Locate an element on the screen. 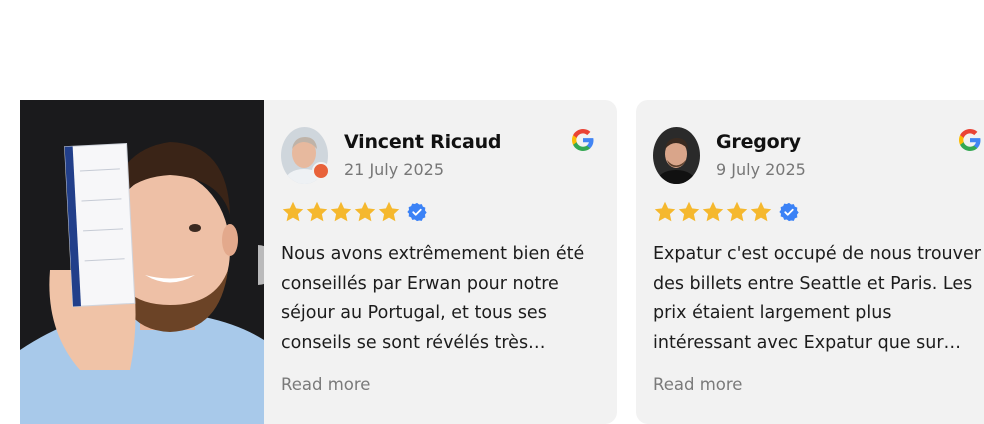 This screenshot has height=424, width=984. review-date: 9 July 2025 is located at coordinates (761, 169).